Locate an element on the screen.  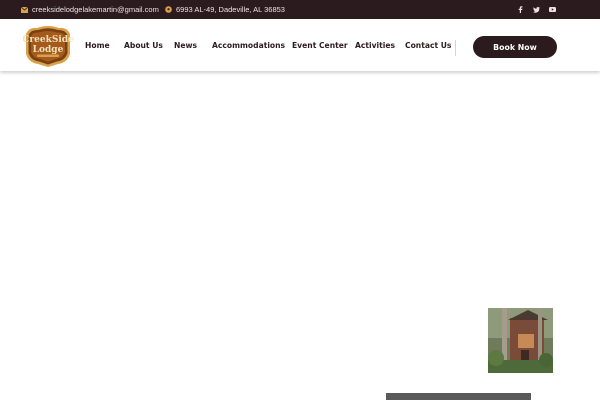
youtube-icon is located at coordinates (552, 9).